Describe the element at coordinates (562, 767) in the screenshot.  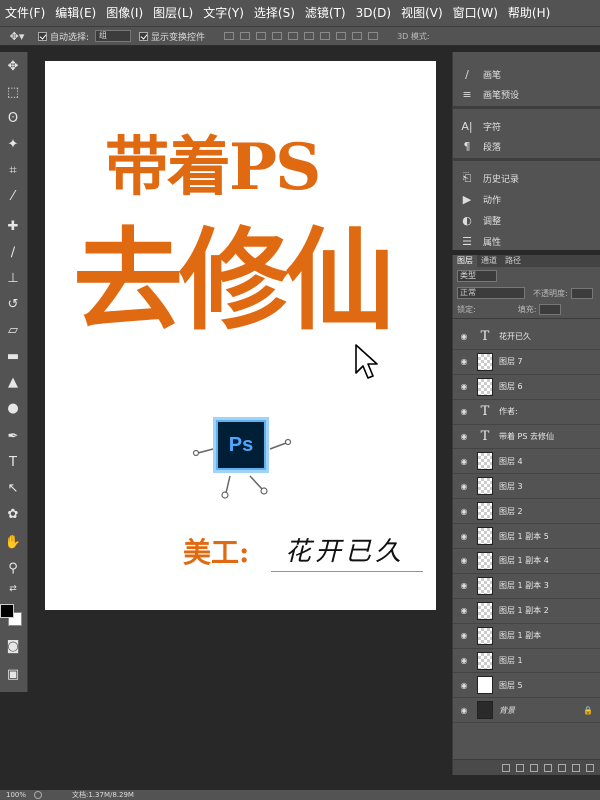
I see `new-group-icon` at that location.